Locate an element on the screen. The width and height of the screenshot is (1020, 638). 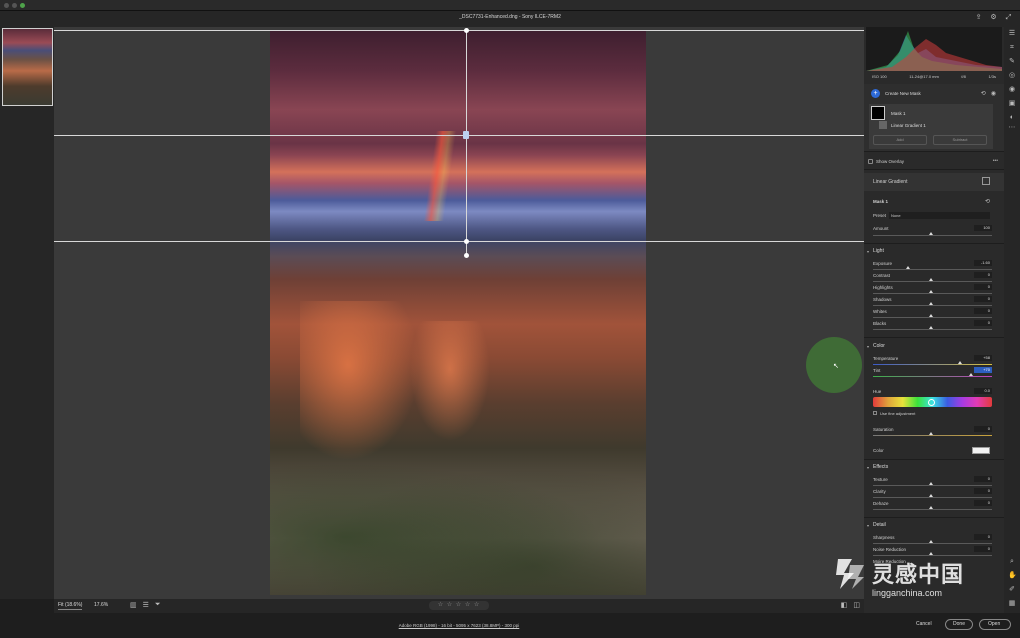
whites-slider-thumb is located at coordinates (931, 315).